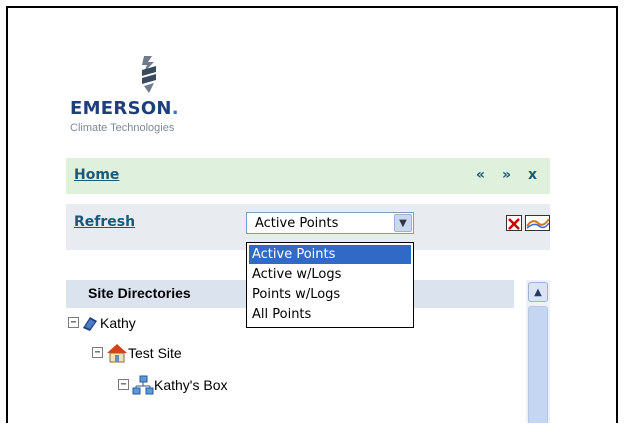  Describe the element at coordinates (104, 222) in the screenshot. I see `refresh-link: Refresh` at that location.